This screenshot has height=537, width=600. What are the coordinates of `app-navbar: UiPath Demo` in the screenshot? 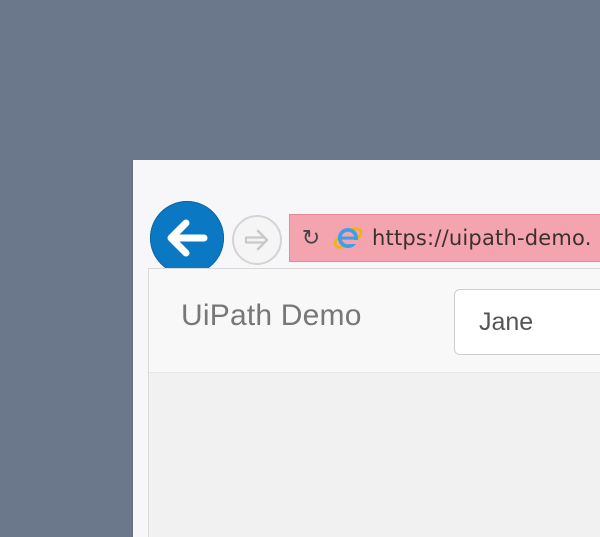 It's located at (374, 321).